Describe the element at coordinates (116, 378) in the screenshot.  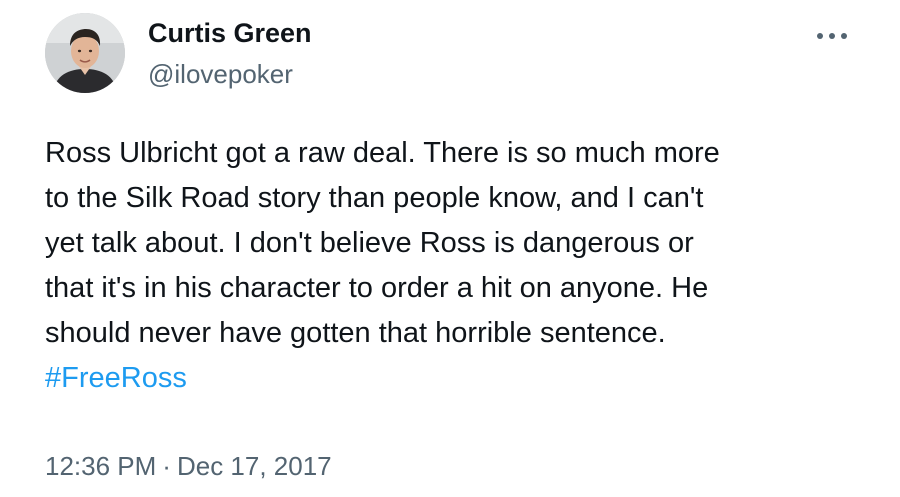
I see `hashtag-link: #FreeRoss` at that location.